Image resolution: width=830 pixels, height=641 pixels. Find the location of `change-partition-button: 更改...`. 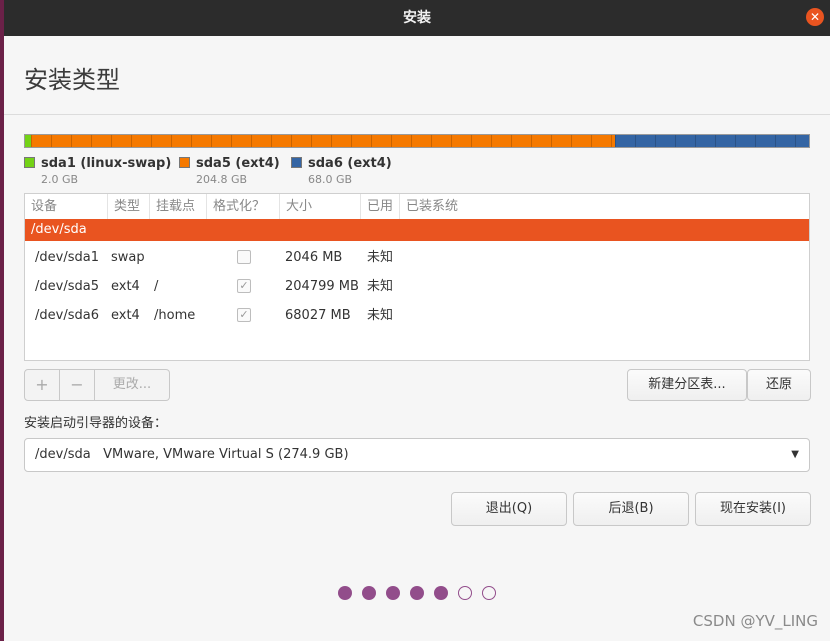

change-partition-button: 更改... is located at coordinates (132, 385).